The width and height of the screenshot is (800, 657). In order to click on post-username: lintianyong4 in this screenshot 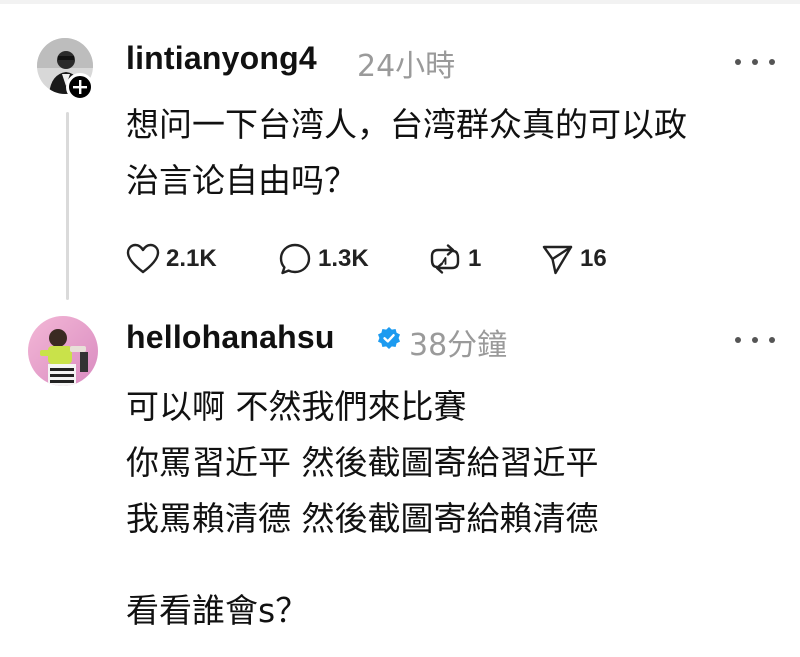, I will do `click(221, 58)`.